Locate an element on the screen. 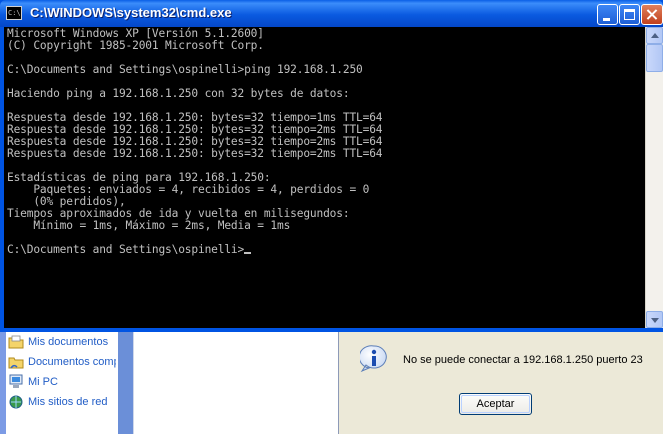 This screenshot has width=663, height=434. scroll-thumb is located at coordinates (654, 58).